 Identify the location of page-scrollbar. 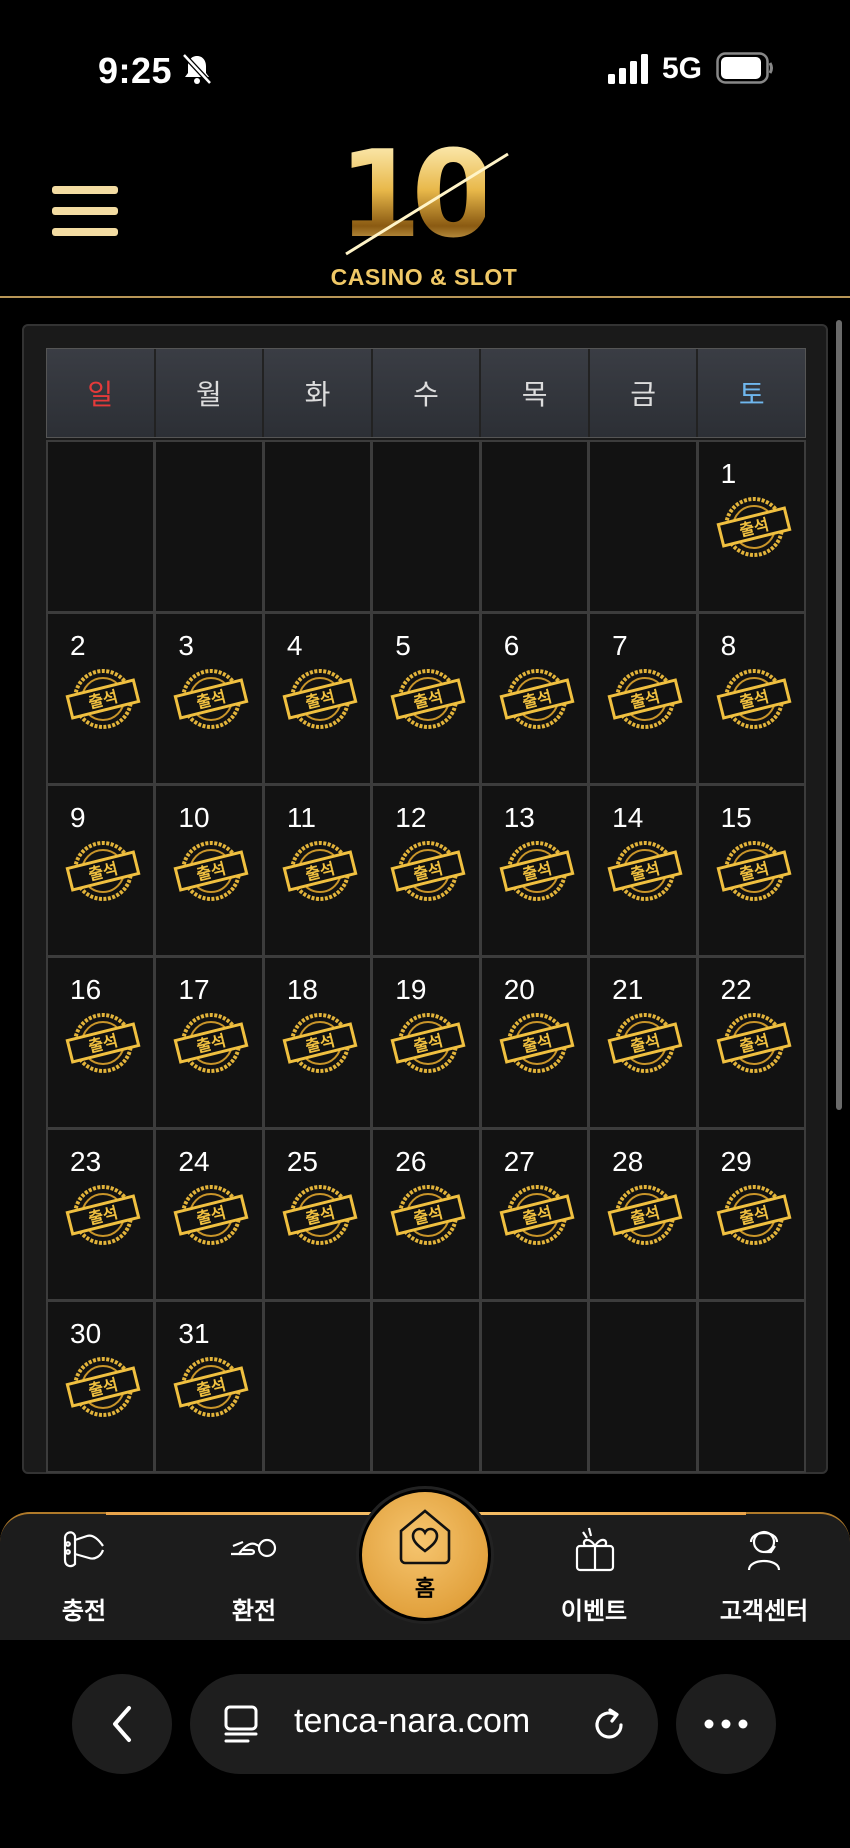
(839, 715).